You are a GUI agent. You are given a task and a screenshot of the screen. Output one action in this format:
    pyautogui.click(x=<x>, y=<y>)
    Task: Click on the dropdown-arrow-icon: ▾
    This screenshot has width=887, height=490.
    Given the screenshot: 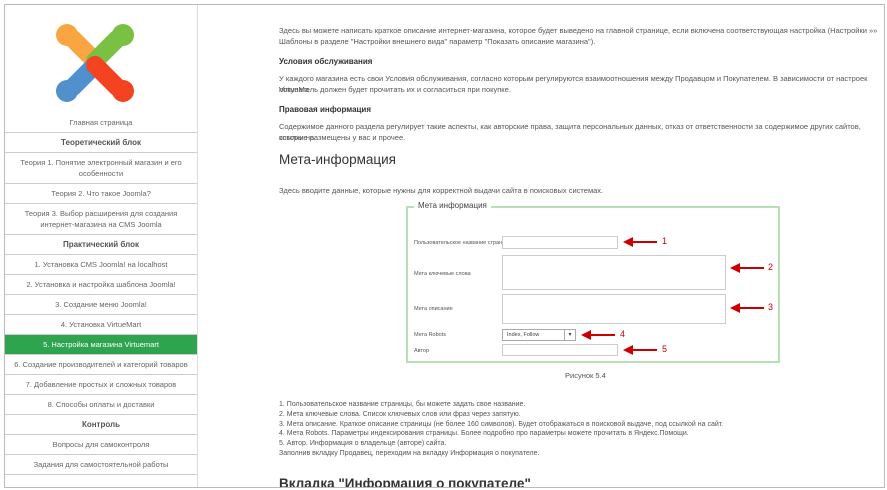 What is the action you would take?
    pyautogui.click(x=569, y=335)
    